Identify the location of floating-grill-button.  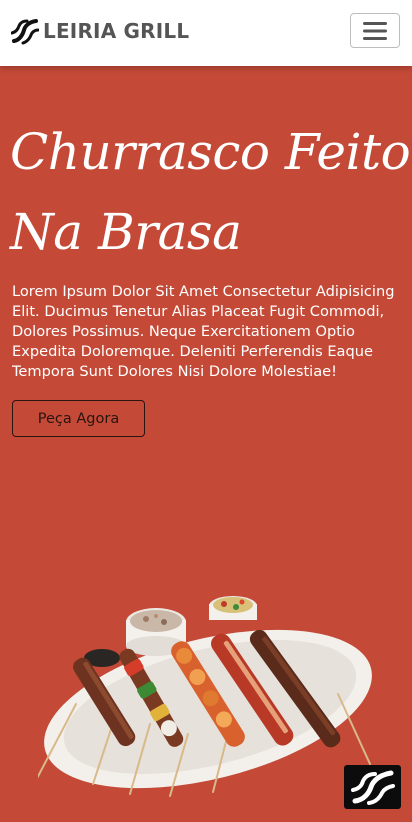
(372, 787).